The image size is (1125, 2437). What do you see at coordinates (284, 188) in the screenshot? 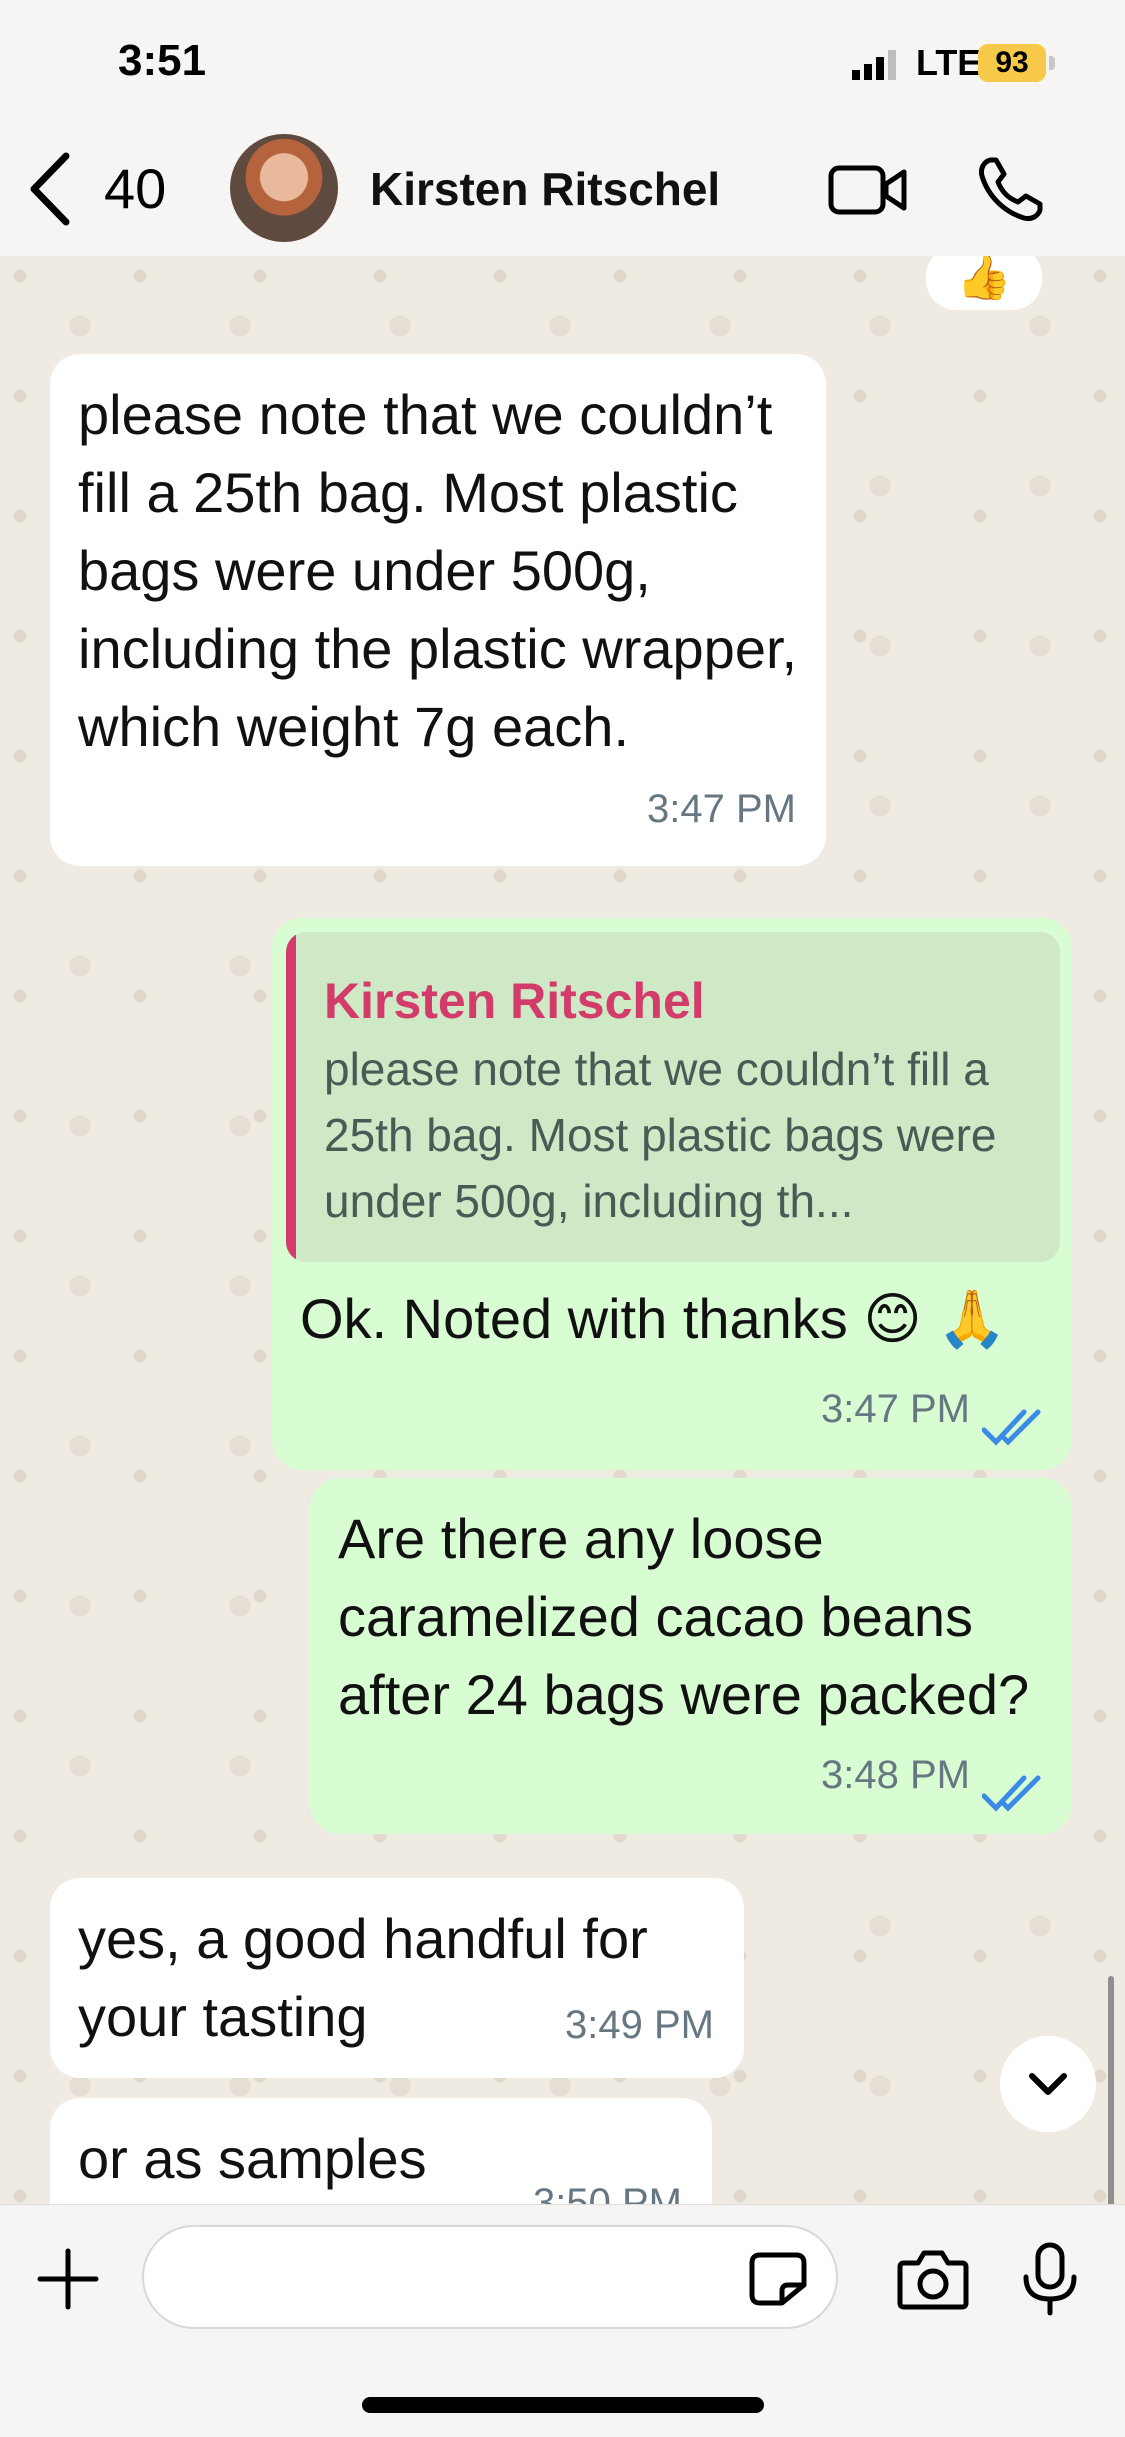
I see `avatar` at bounding box center [284, 188].